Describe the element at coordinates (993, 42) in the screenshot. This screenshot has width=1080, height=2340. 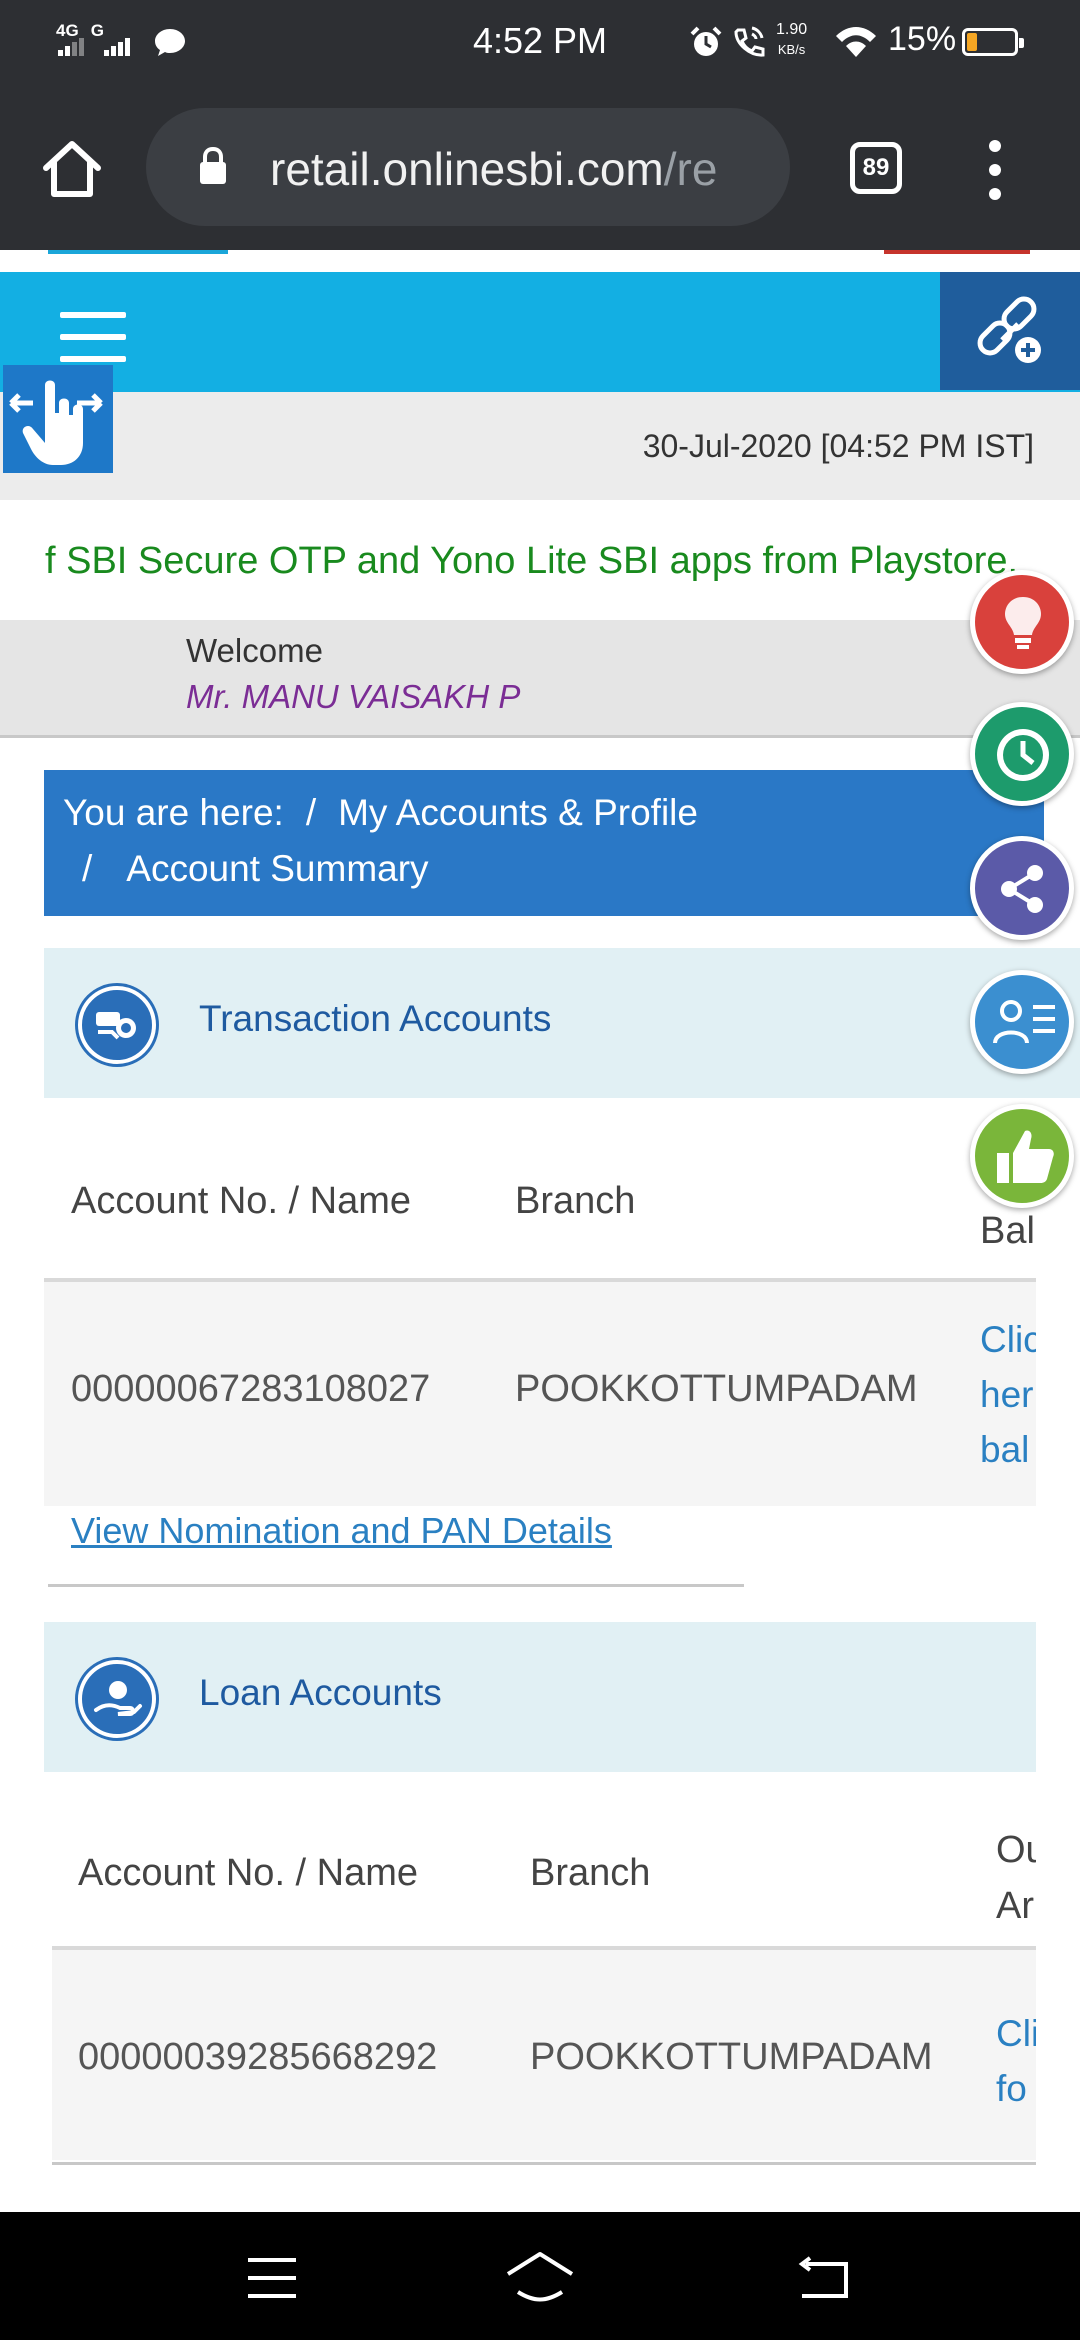
I see `battery-icon` at that location.